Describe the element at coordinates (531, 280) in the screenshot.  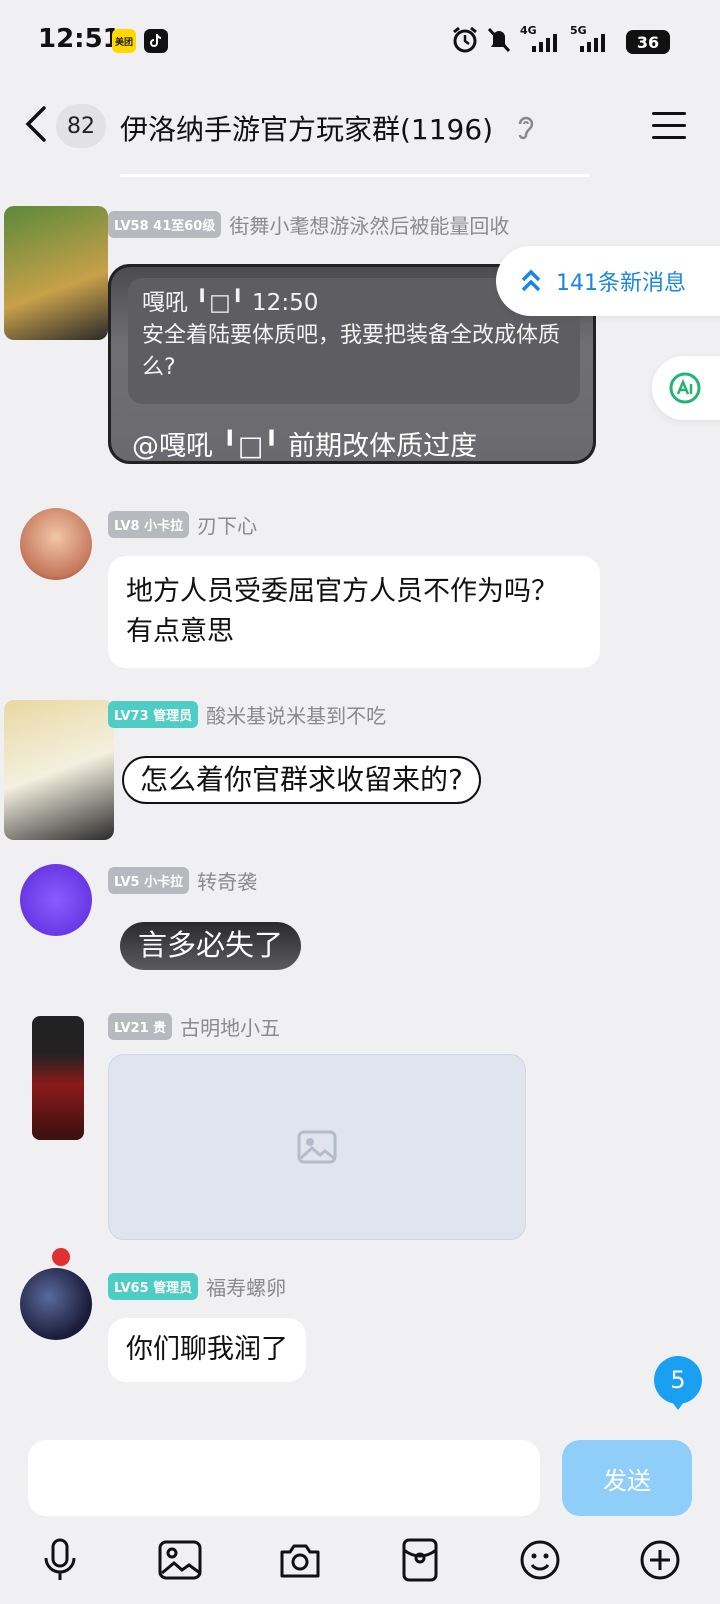
I see `double-chevron-up-icon` at that location.